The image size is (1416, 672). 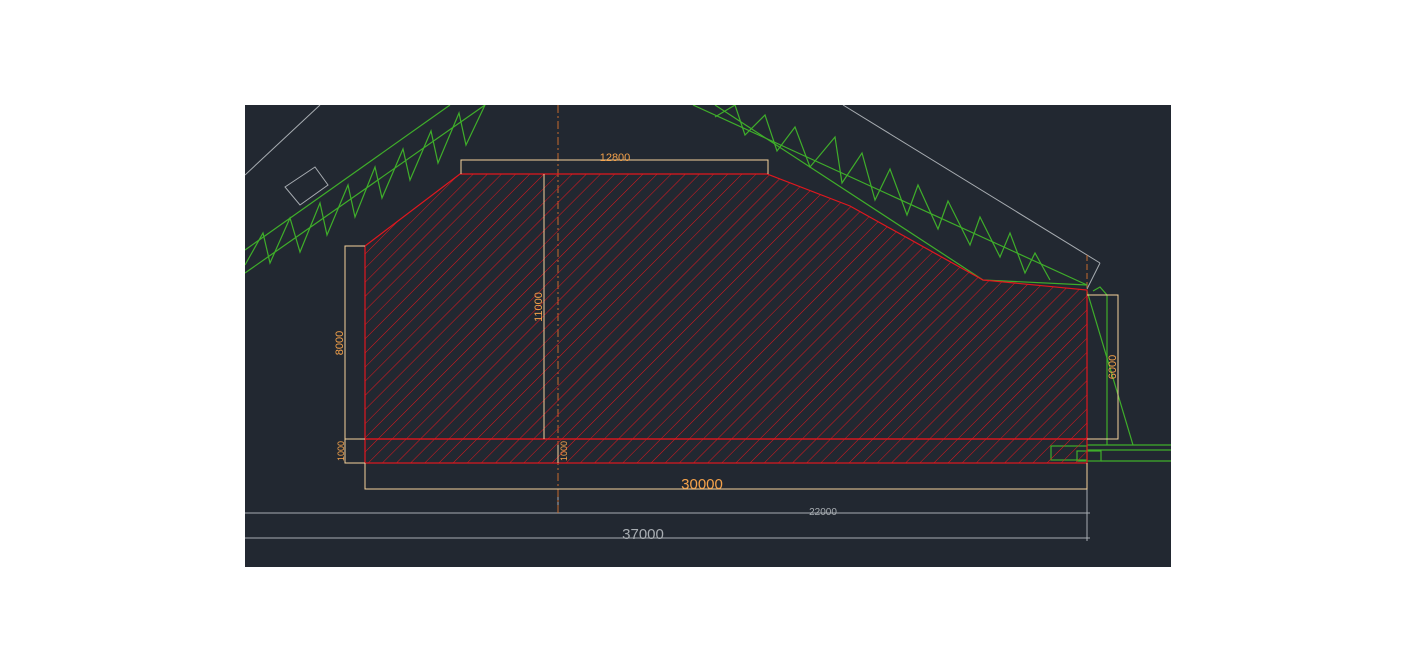 I want to click on dim-center-strip: 1000, so click(x=564, y=451).